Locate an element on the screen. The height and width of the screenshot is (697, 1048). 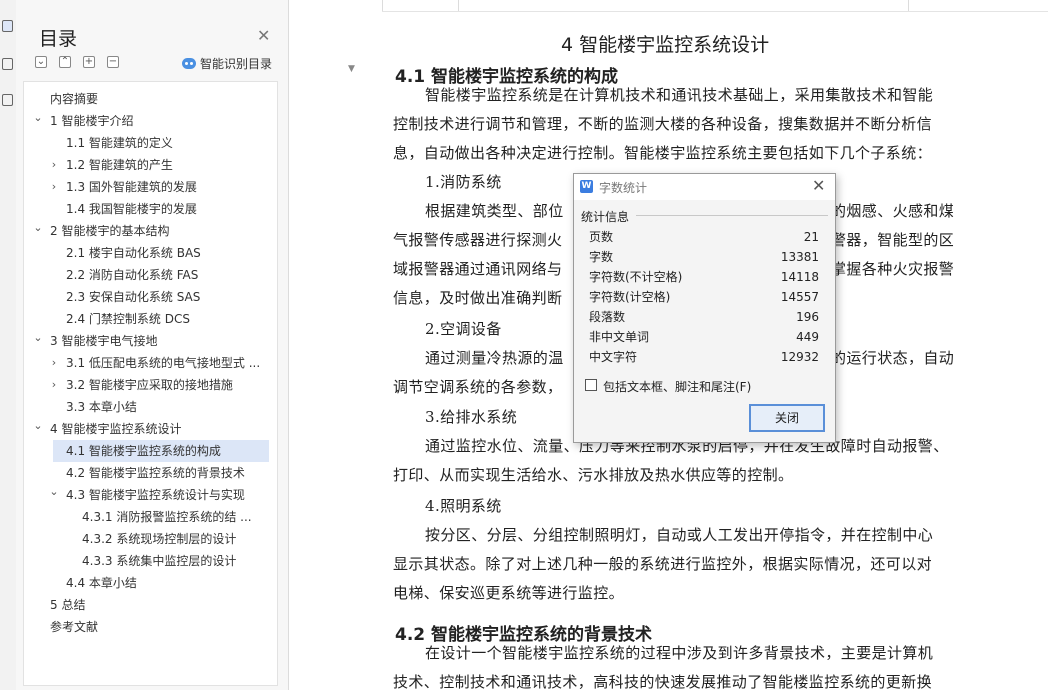
toc-item: 2.2 消防自动化系统 FAS is located at coordinates (150, 275).